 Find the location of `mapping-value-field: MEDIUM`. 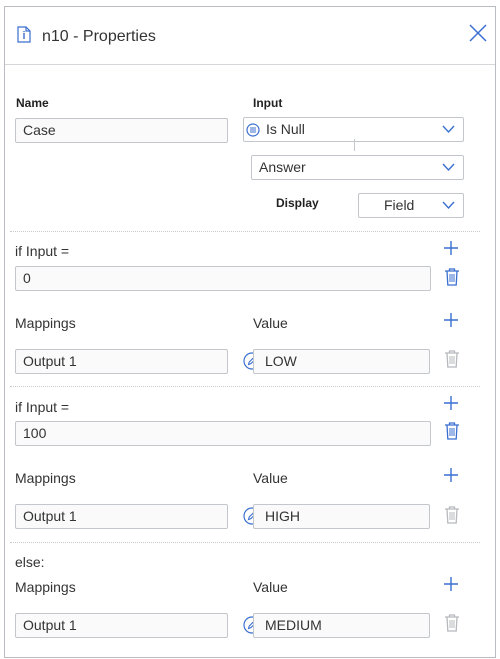

mapping-value-field: MEDIUM is located at coordinates (341, 625).